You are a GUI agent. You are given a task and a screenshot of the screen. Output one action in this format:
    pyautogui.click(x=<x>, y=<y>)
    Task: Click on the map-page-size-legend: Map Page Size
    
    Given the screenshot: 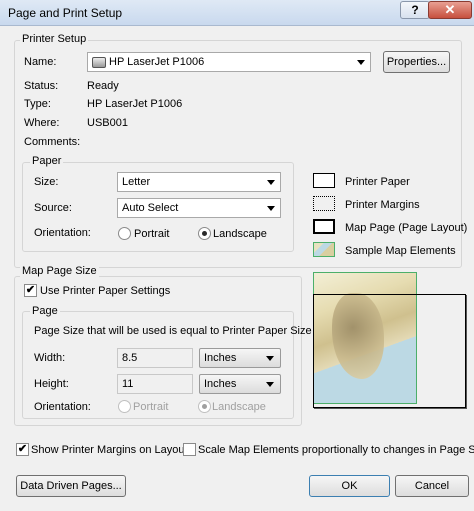 What is the action you would take?
    pyautogui.click(x=59, y=271)
    